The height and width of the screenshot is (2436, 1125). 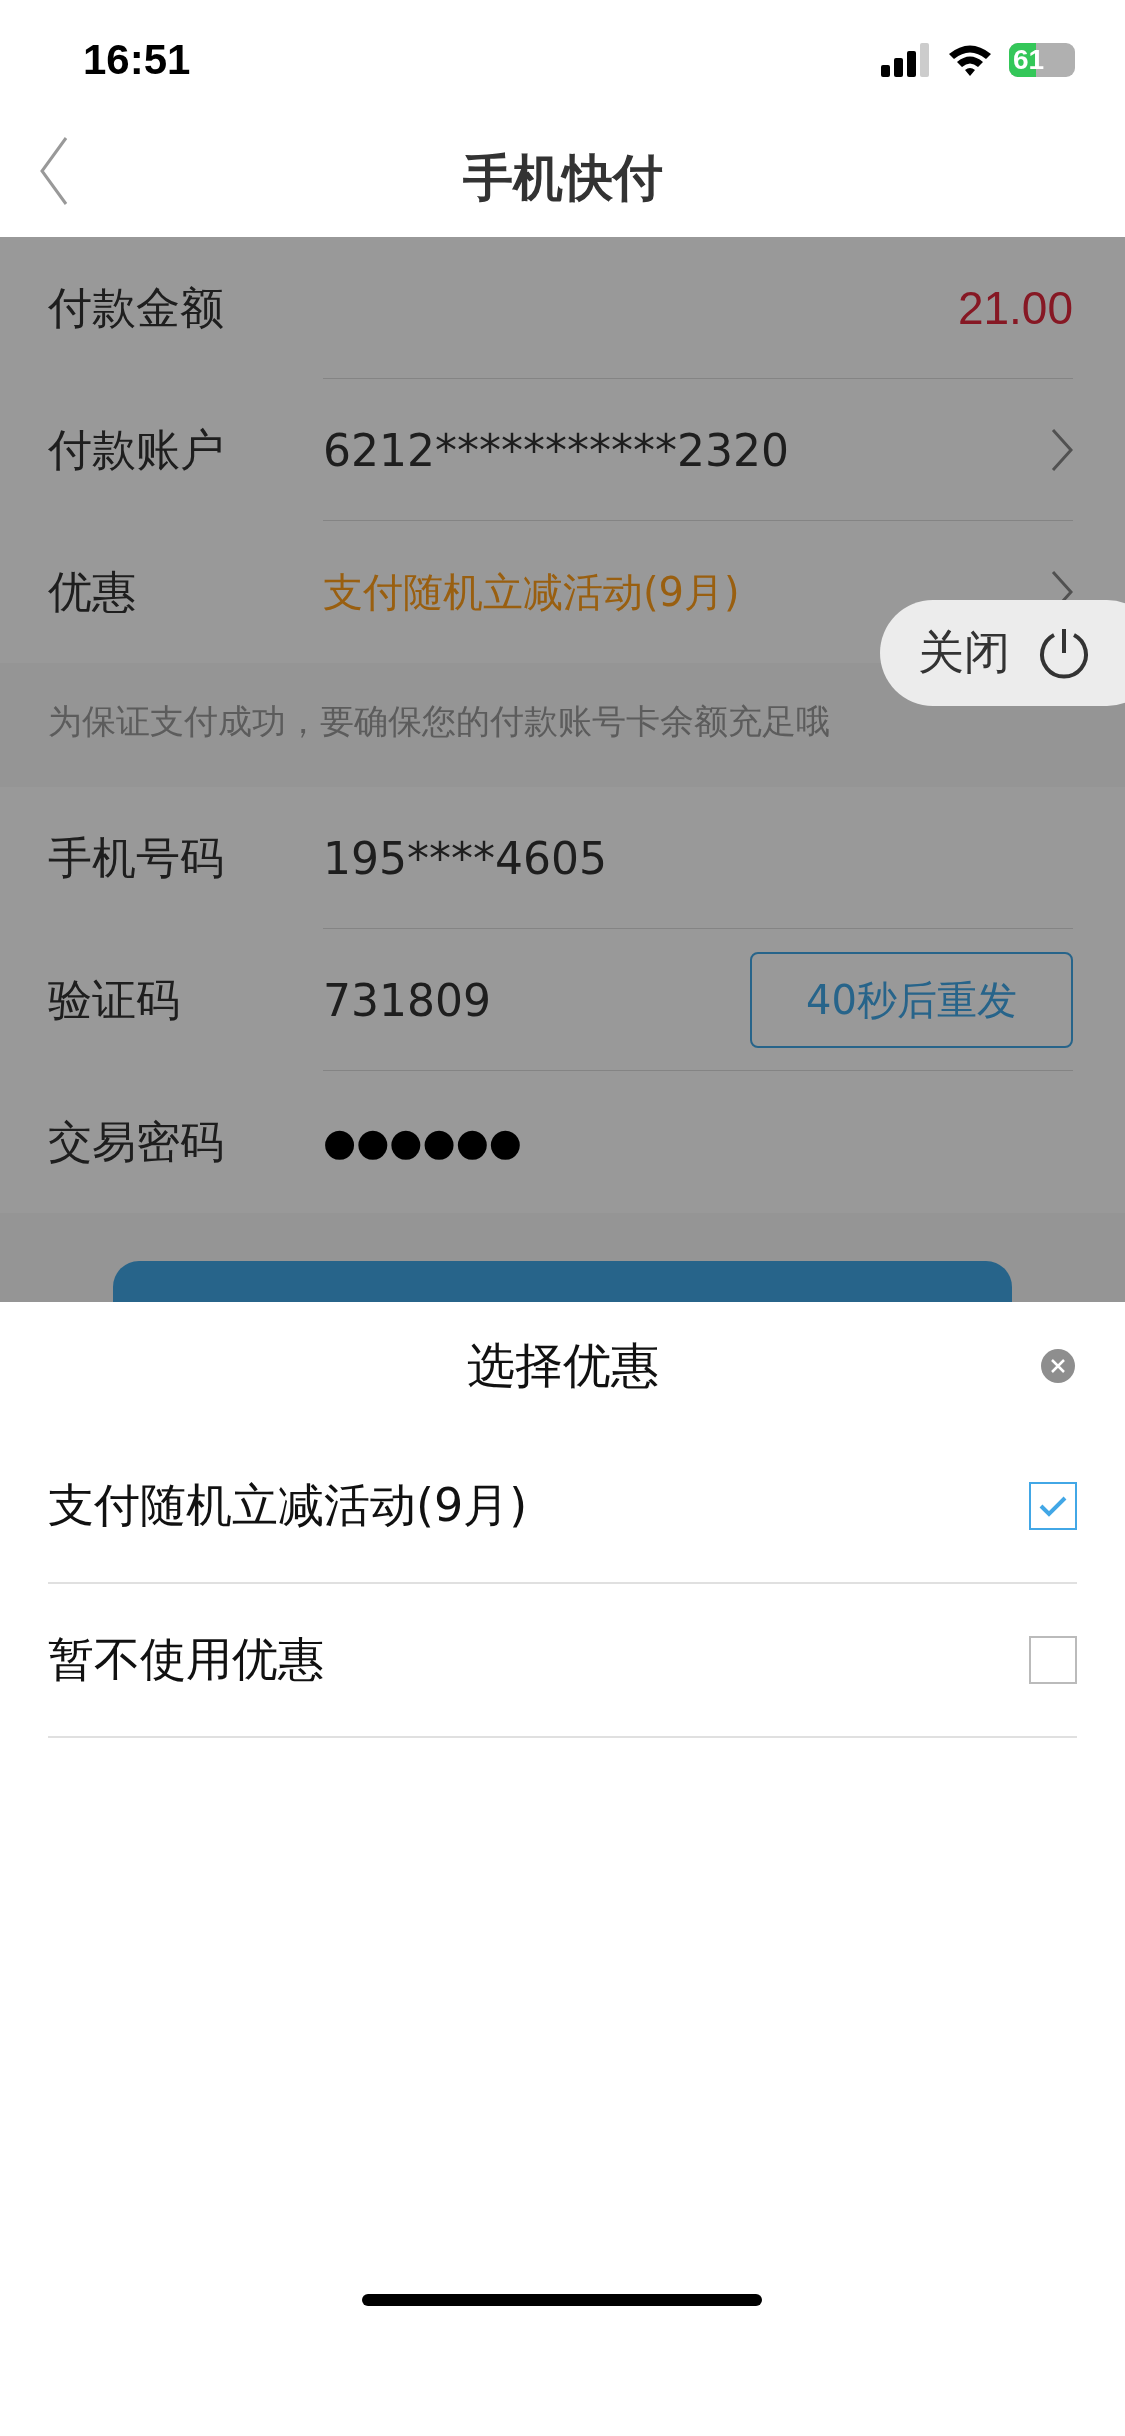 What do you see at coordinates (137, 60) in the screenshot?
I see `status-time: 16:51` at bounding box center [137, 60].